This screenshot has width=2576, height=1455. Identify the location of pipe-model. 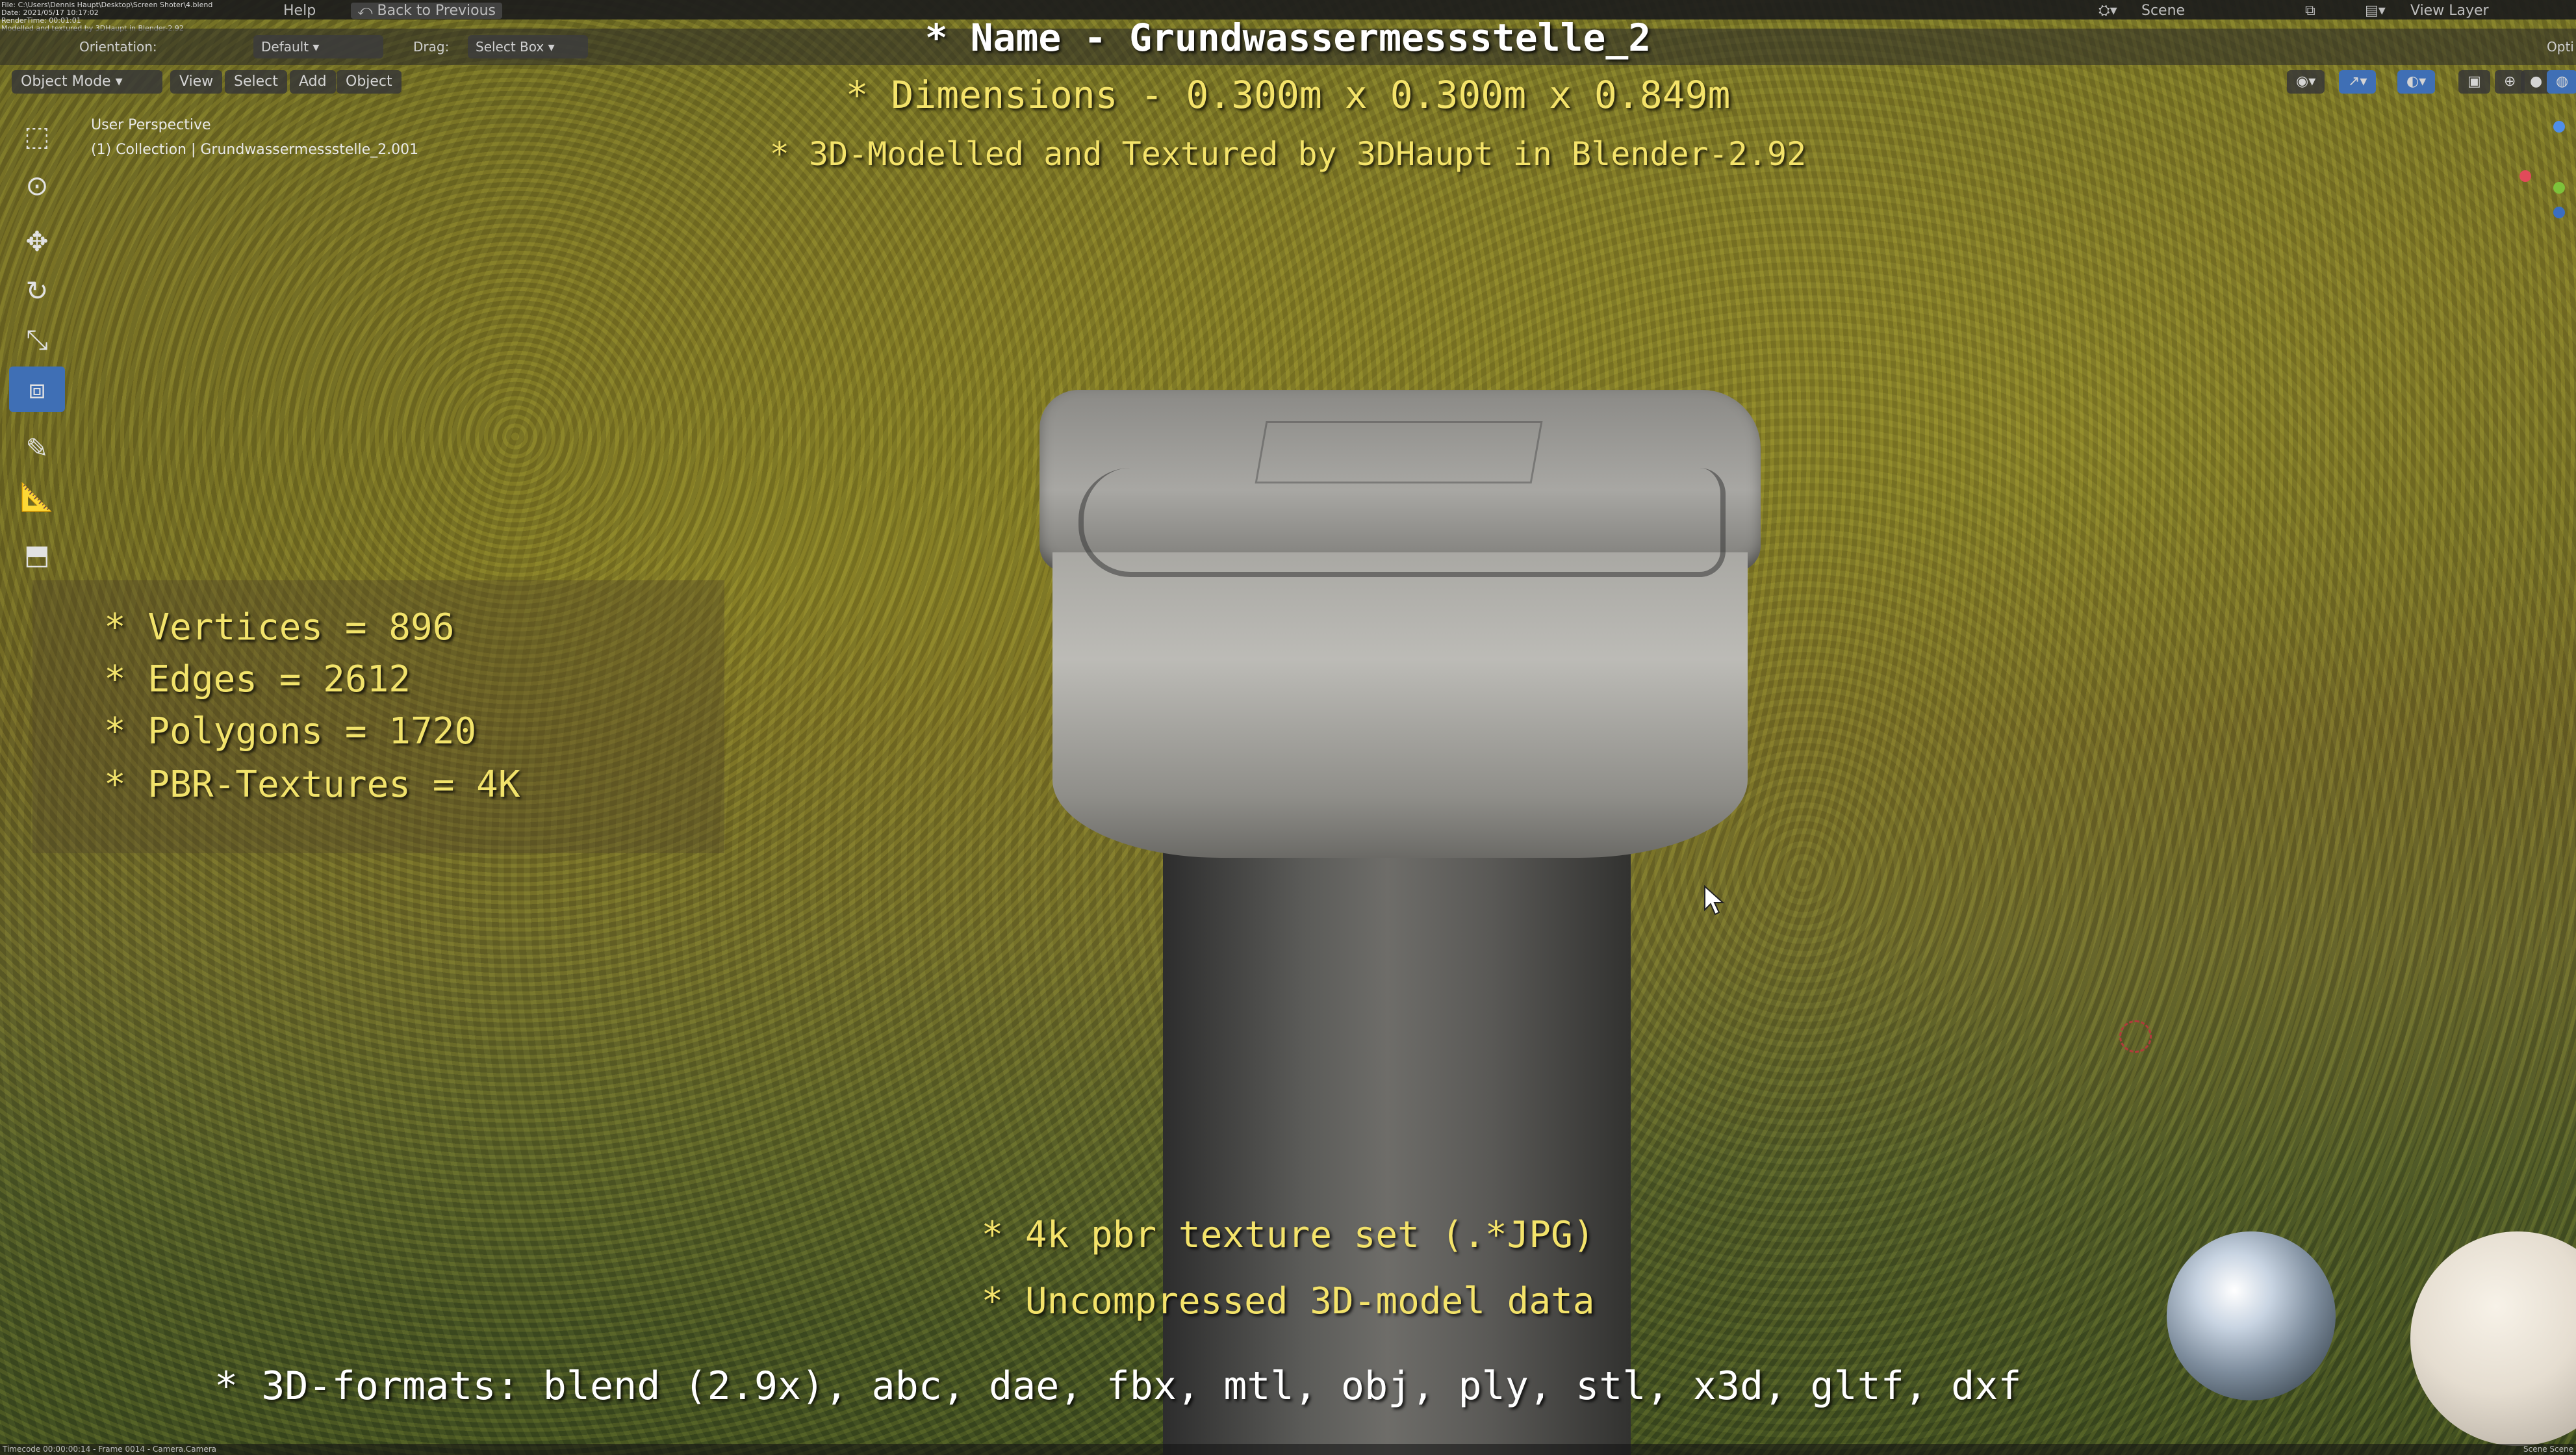
(1397, 1131).